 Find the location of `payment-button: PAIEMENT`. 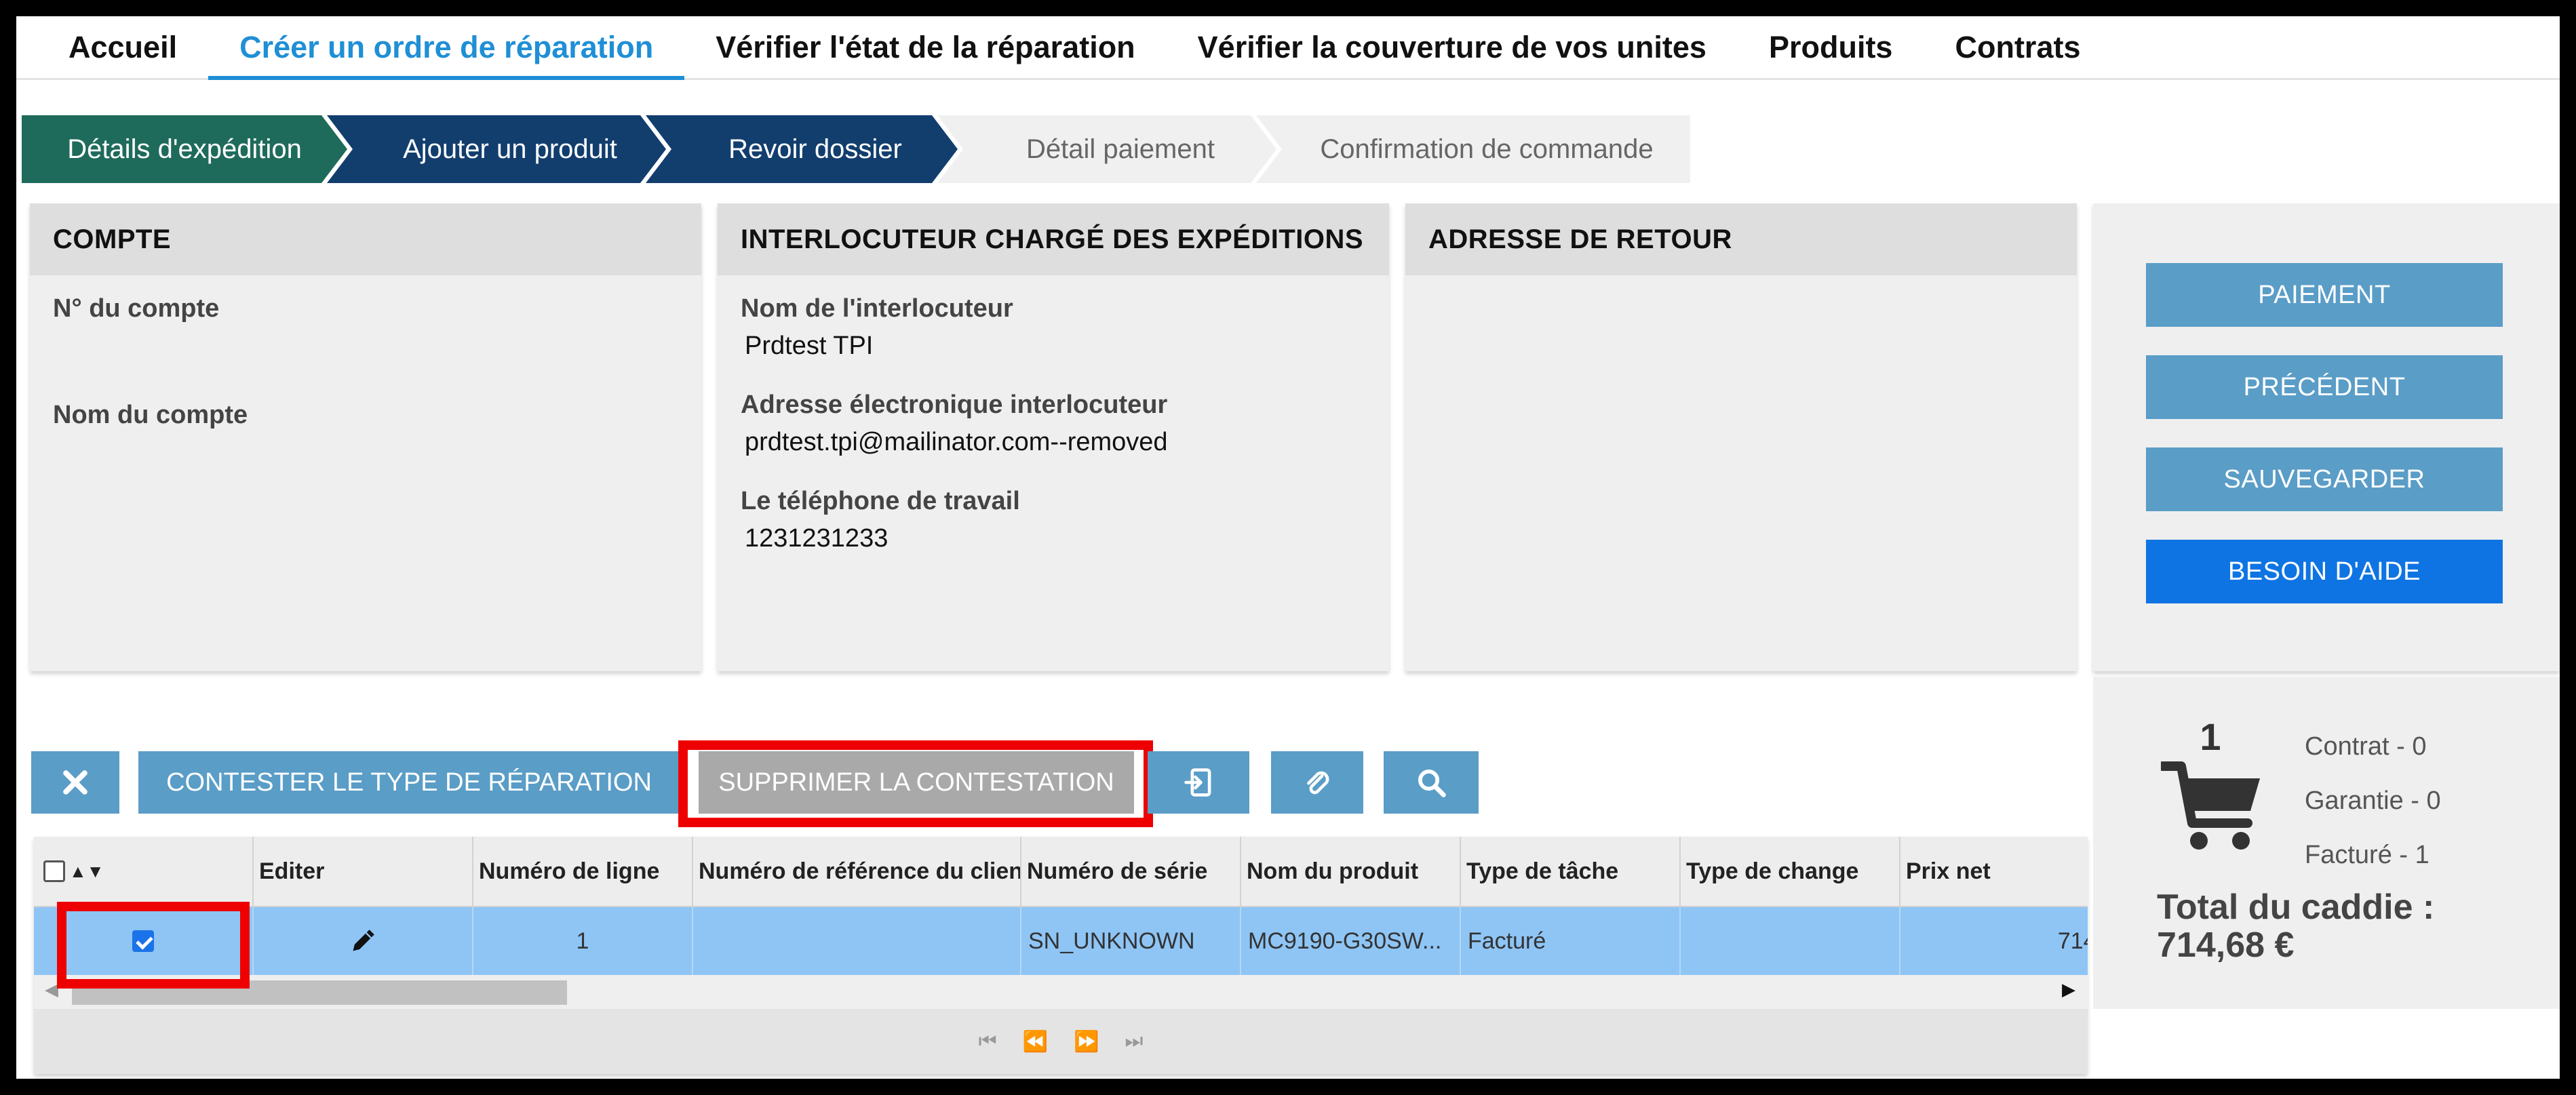

payment-button: PAIEMENT is located at coordinates (2324, 295).